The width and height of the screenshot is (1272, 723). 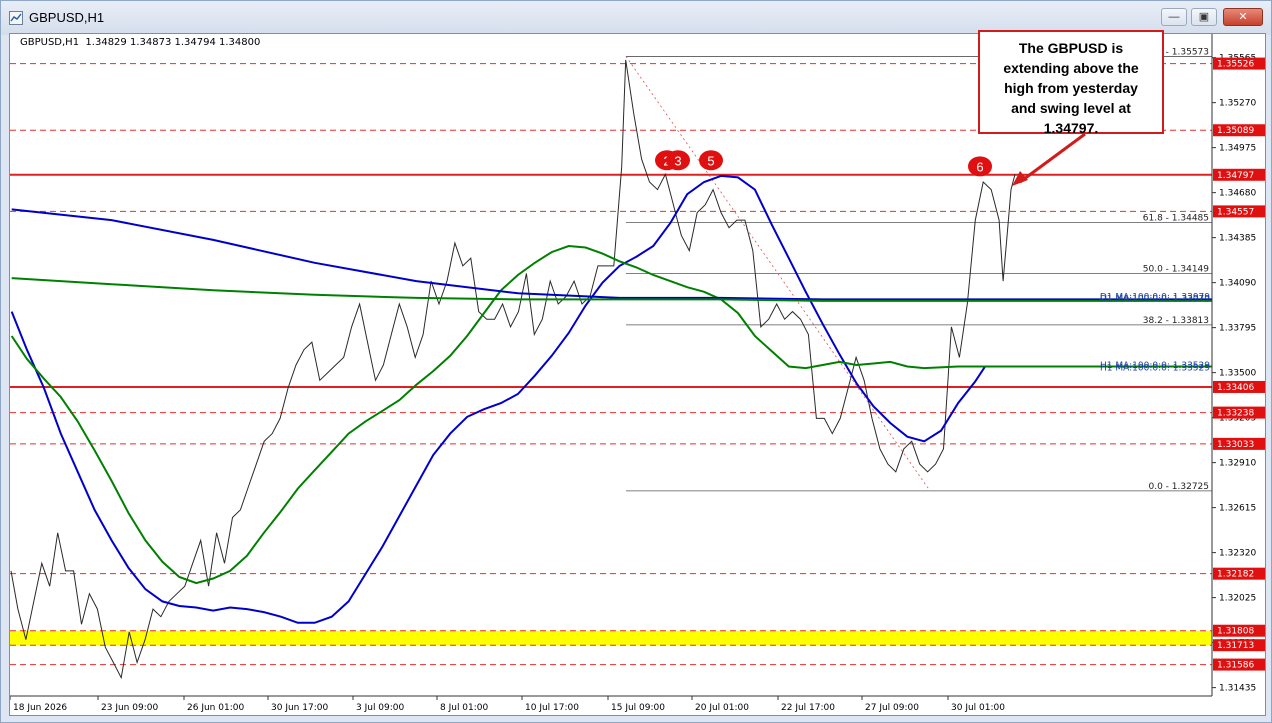 I want to click on y-tick-label: 1.31435, so click(x=1237, y=689).